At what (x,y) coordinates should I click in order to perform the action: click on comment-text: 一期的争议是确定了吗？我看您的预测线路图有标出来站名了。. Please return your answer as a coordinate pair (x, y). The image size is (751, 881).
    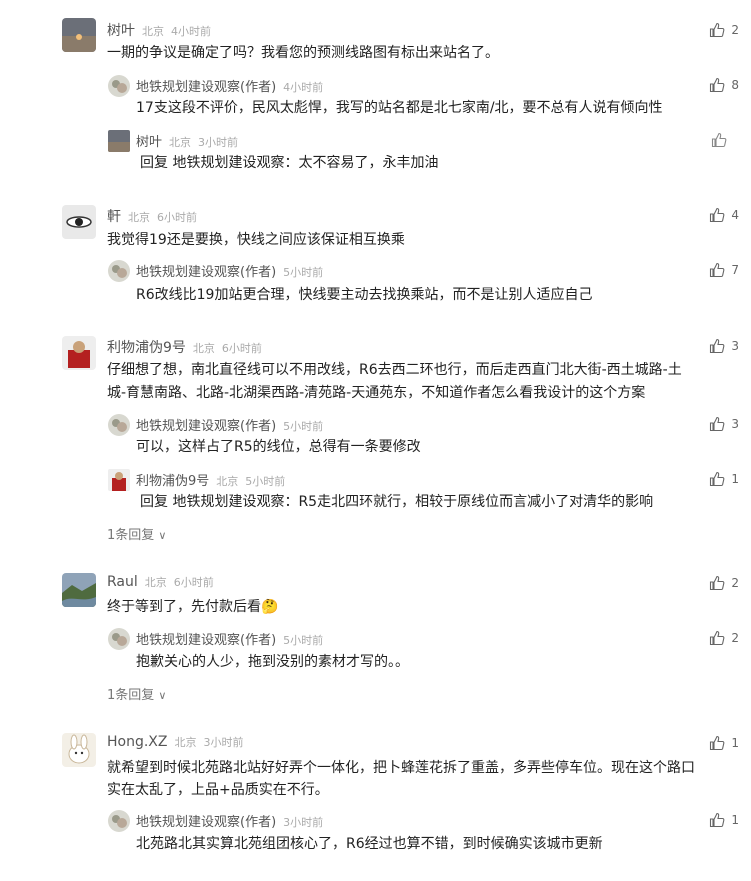
    Looking at the image, I should click on (303, 53).